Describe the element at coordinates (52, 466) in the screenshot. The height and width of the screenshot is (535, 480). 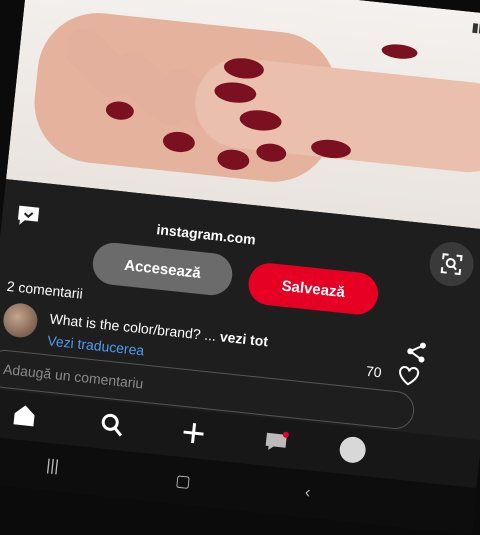
I see `recent-apps-icon: |||` at that location.